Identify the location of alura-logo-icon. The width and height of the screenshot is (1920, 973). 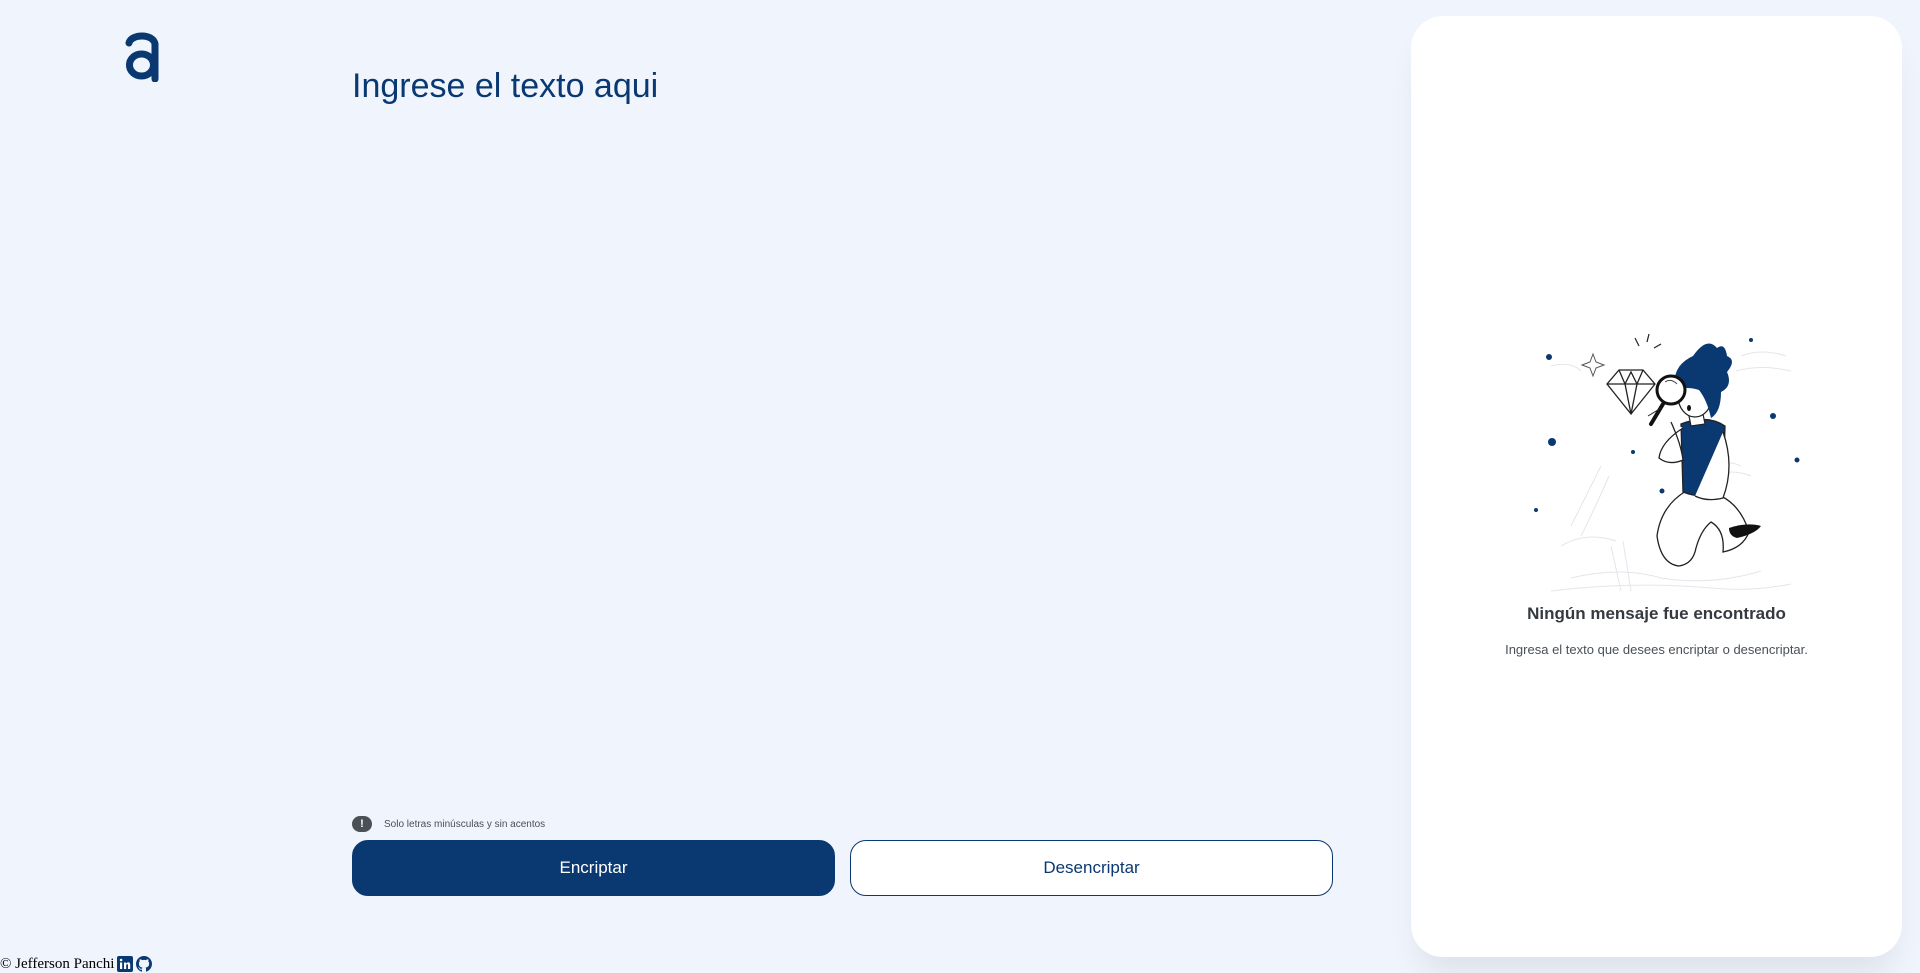
(143, 57).